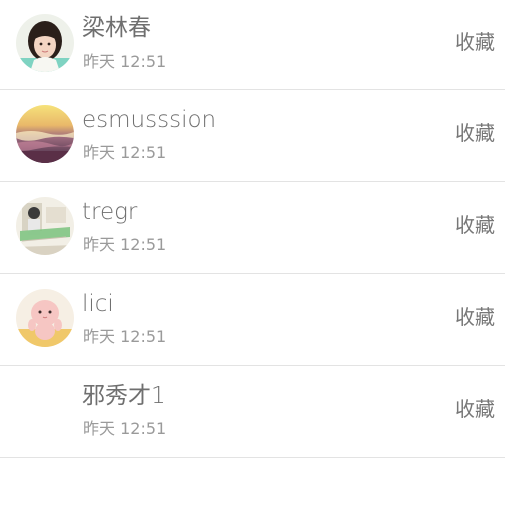 The width and height of the screenshot is (505, 513). Describe the element at coordinates (45, 410) in the screenshot. I see `empty-avatar-icon` at that location.